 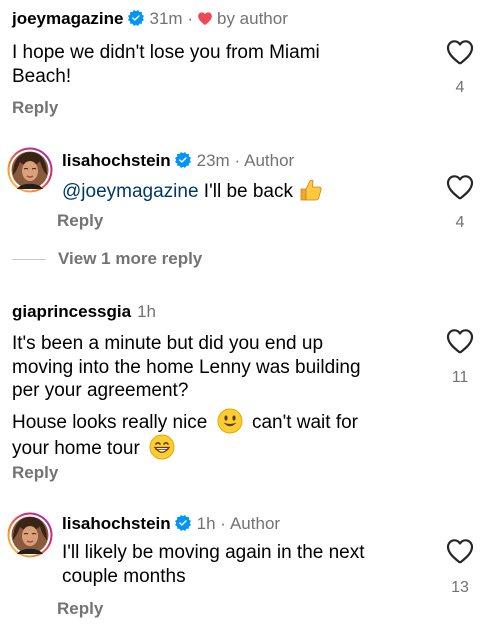 I want to click on comment-line: couple months, so click(x=124, y=576).